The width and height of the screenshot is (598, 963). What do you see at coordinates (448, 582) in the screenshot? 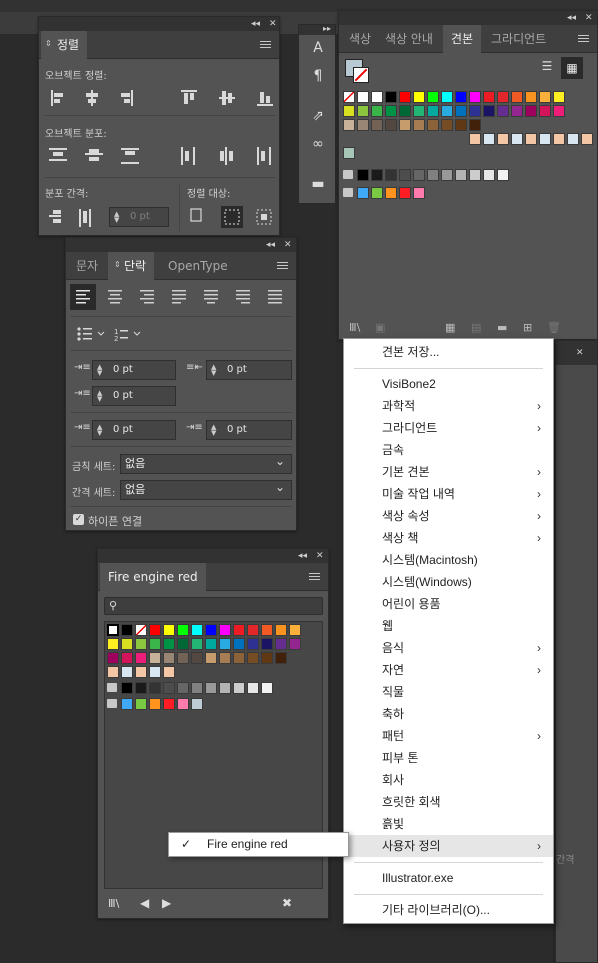
I see `menu-item: 시스템(Windows)` at bounding box center [448, 582].